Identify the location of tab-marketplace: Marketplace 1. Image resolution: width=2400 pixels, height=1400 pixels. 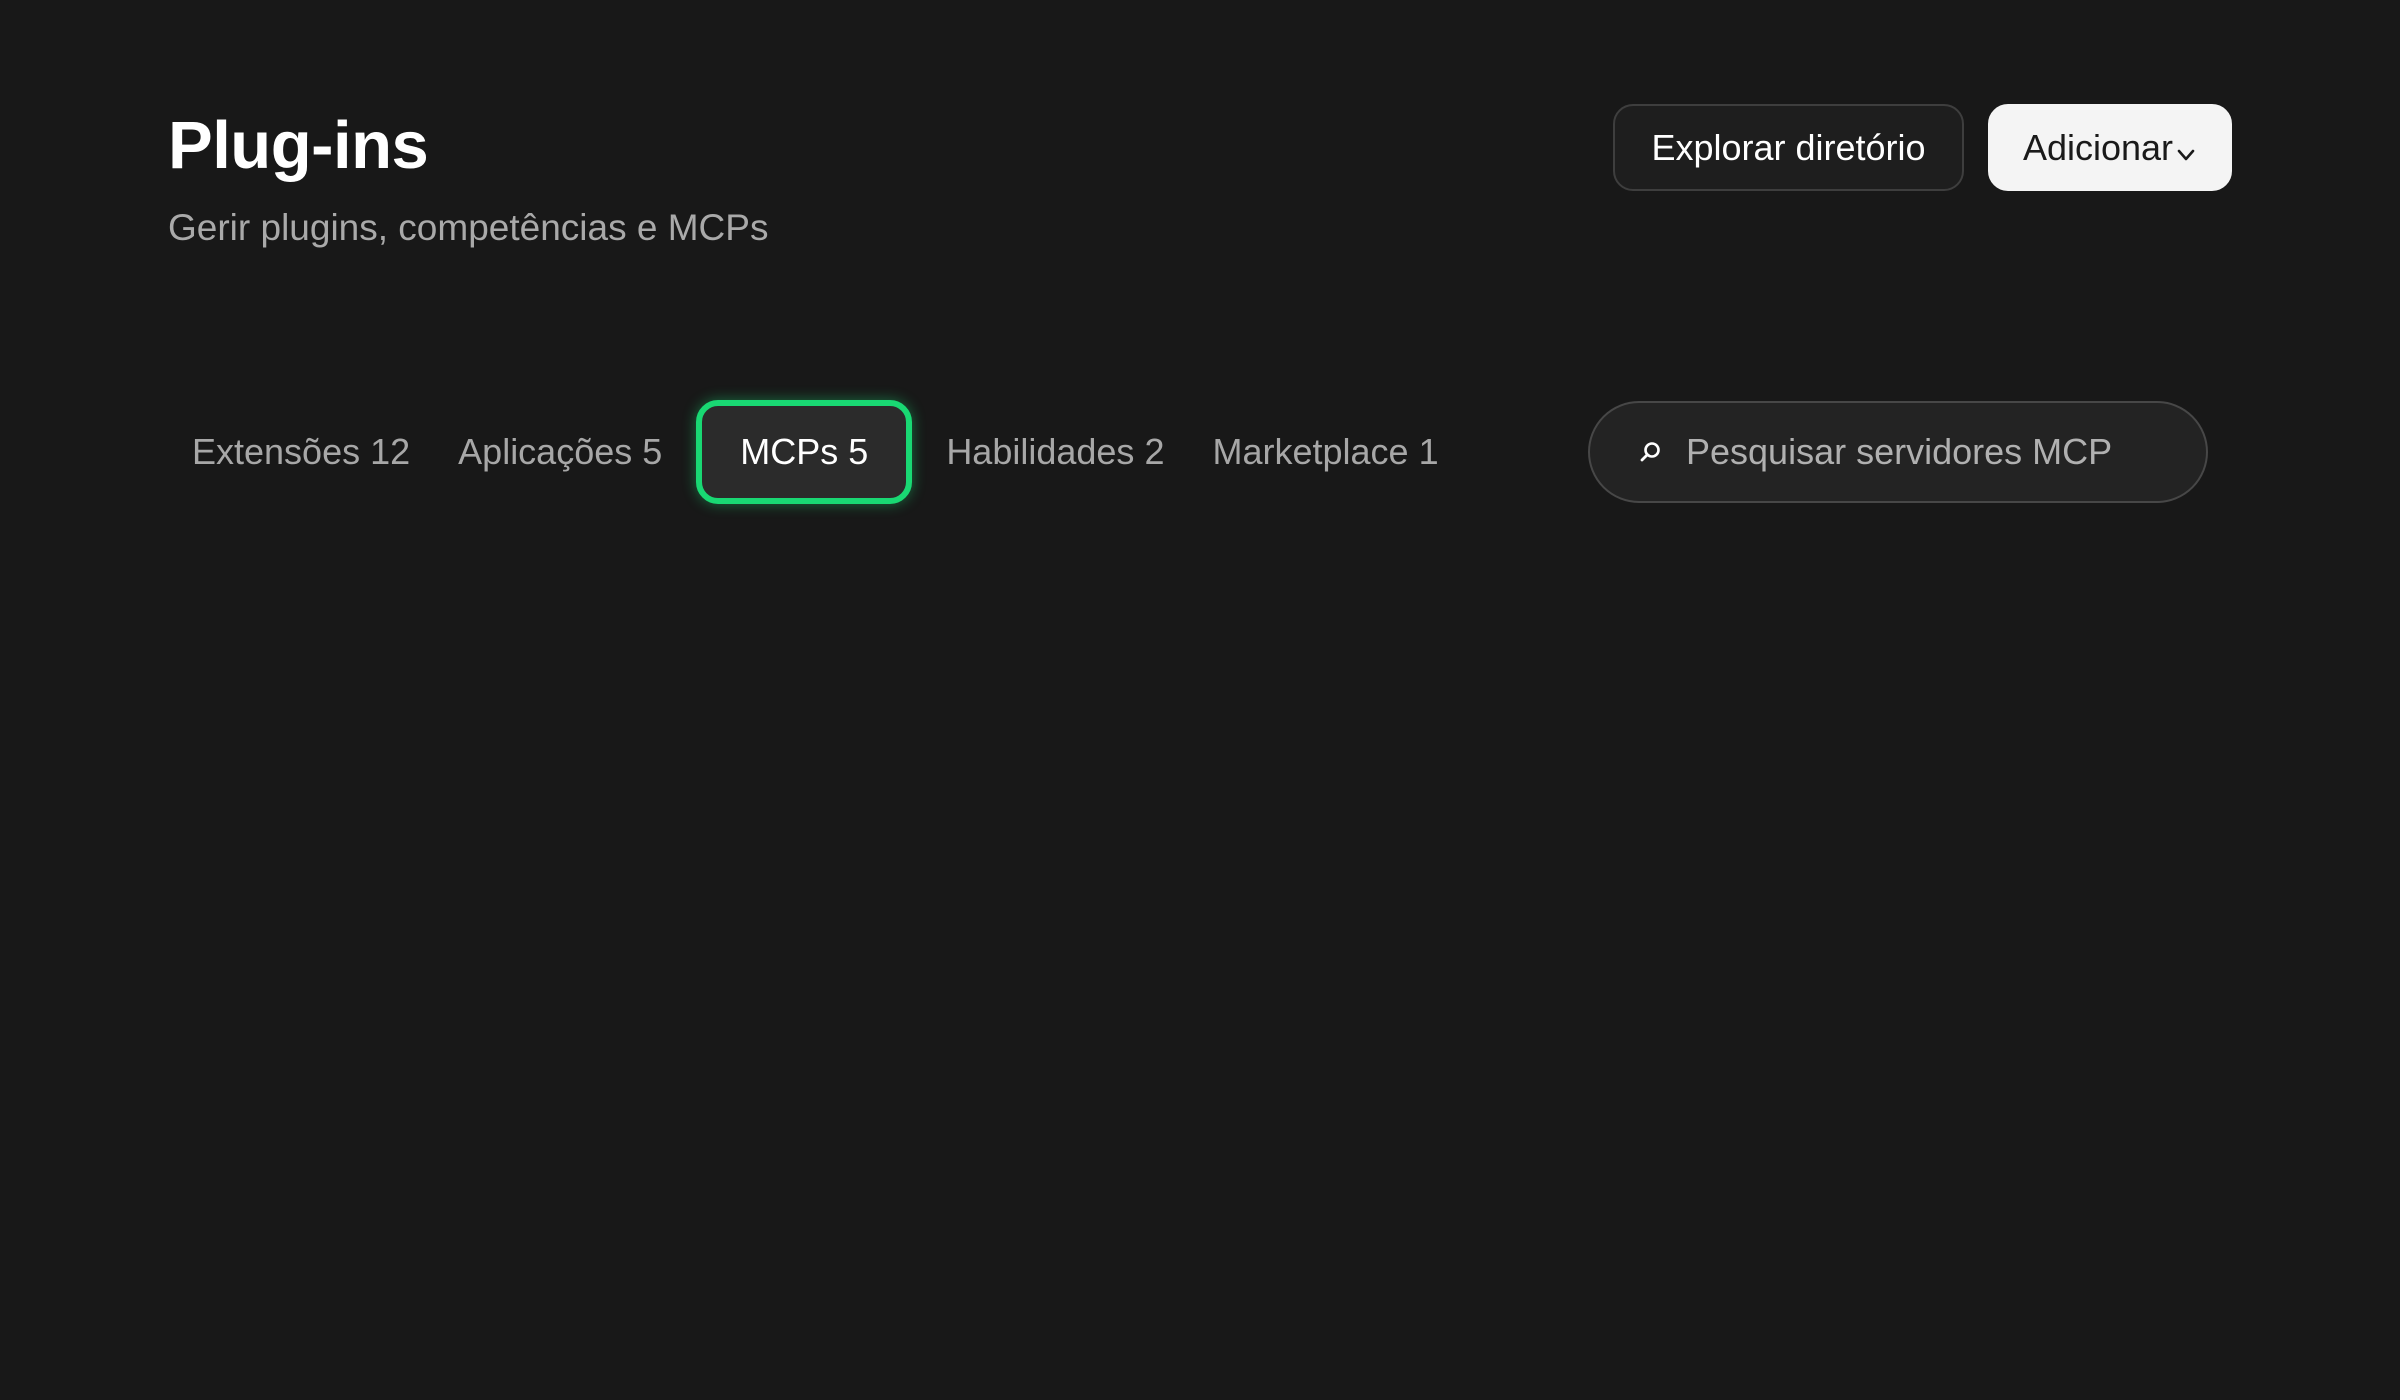
(1325, 452).